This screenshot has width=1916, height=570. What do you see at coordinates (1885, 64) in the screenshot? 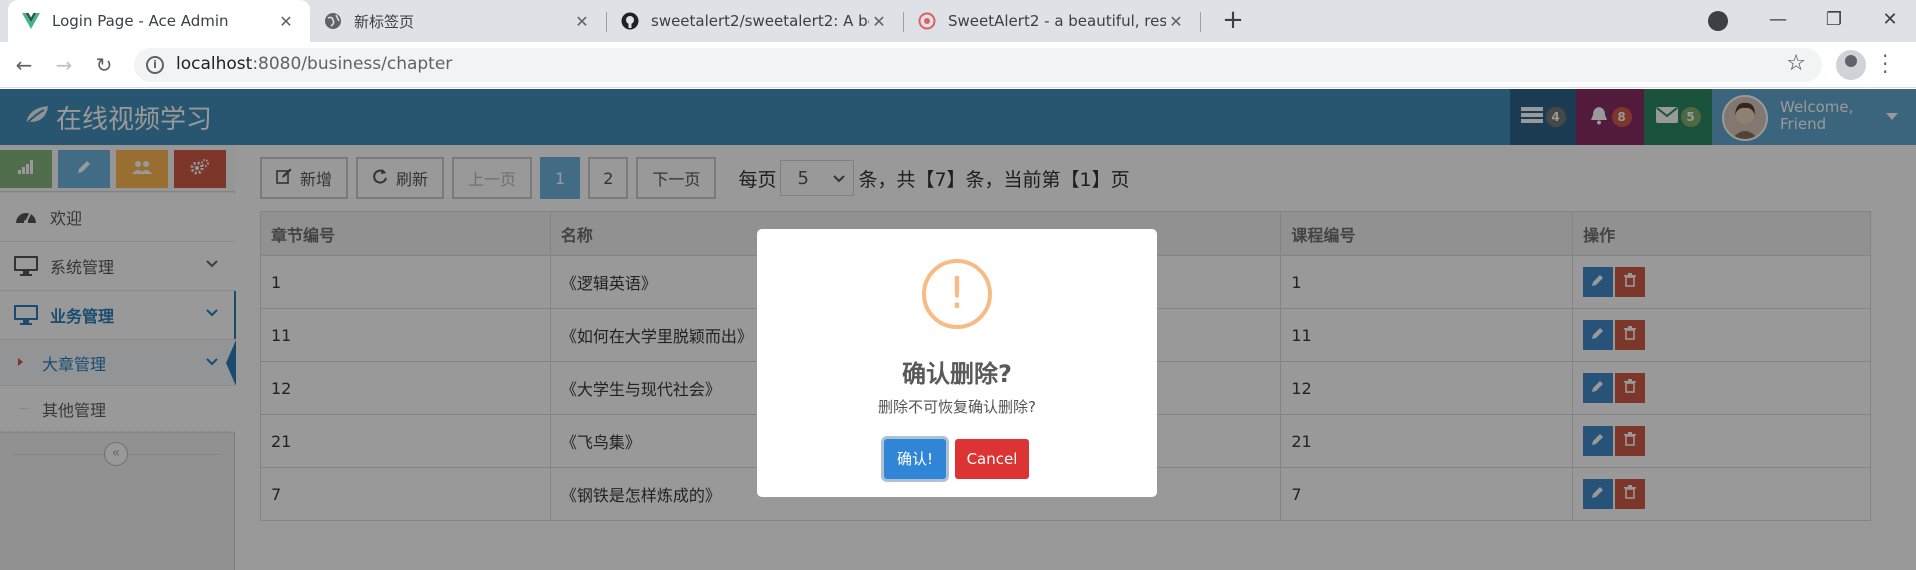
I see `browser-menu-icon: · · ·` at bounding box center [1885, 64].